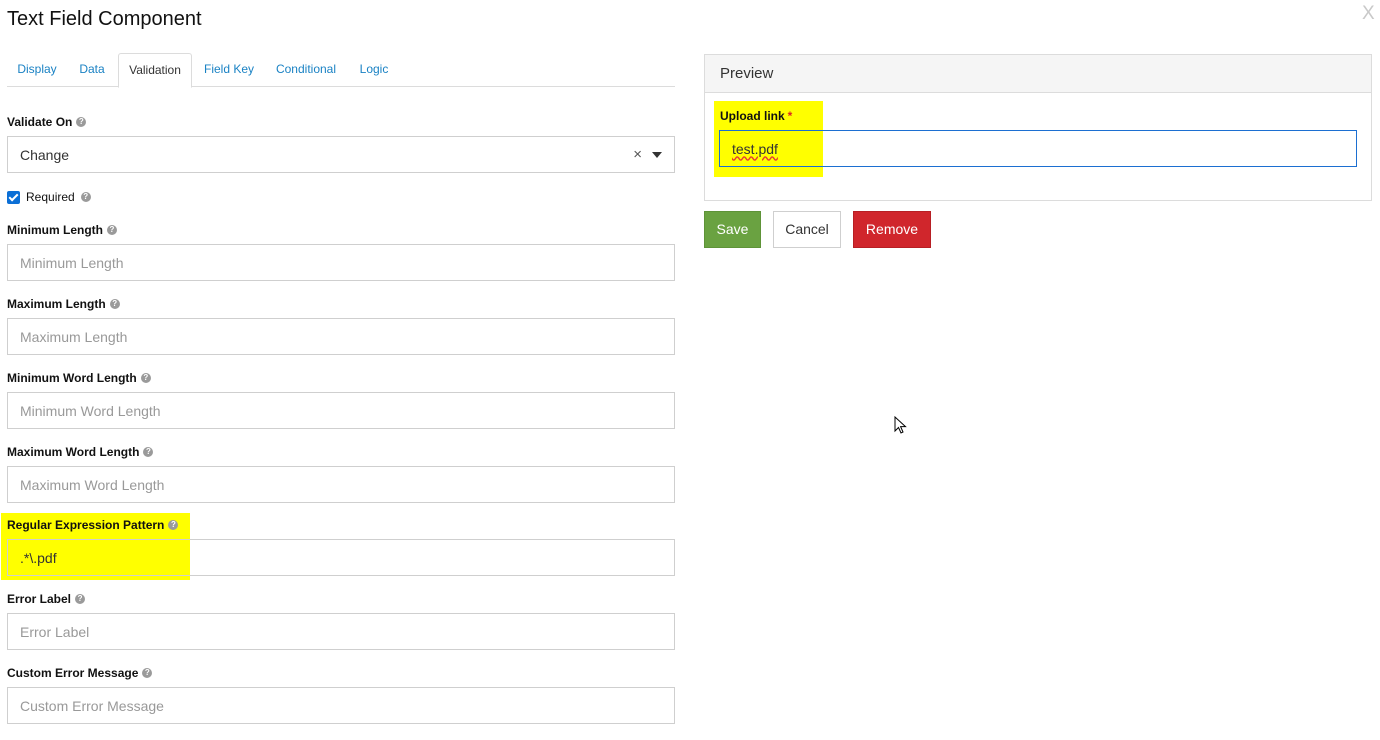  What do you see at coordinates (229, 70) in the screenshot?
I see `tab-field-key: Field Key` at bounding box center [229, 70].